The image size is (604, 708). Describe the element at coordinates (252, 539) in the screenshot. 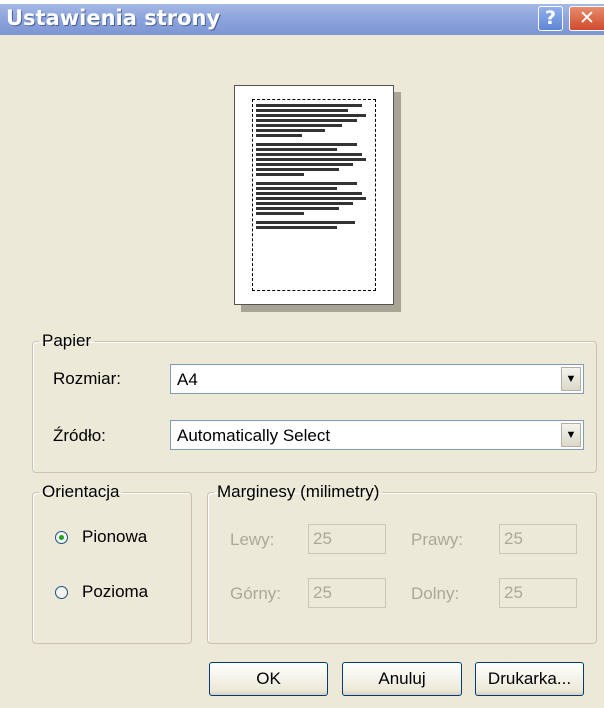

I see `margin-left-label: Lewy:` at that location.